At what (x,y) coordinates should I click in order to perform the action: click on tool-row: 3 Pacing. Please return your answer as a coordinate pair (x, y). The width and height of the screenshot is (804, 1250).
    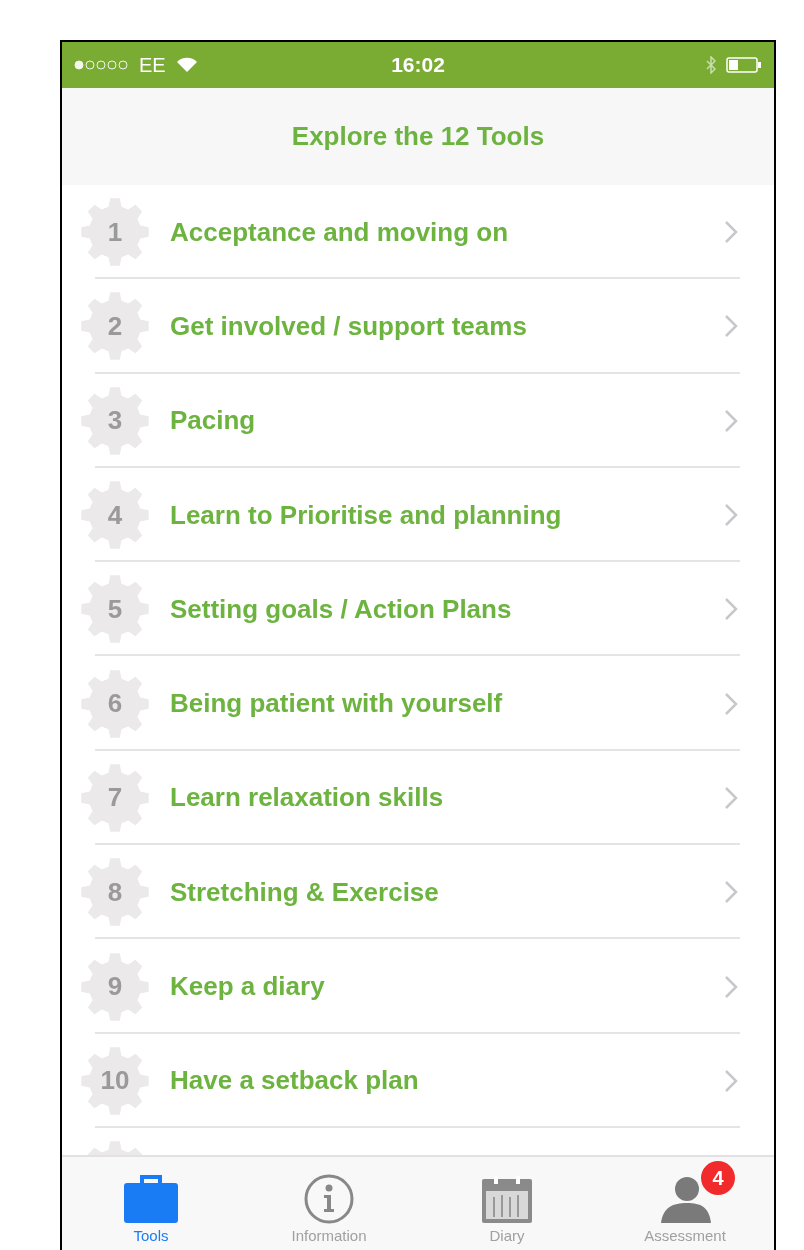
    Looking at the image, I should click on (418, 420).